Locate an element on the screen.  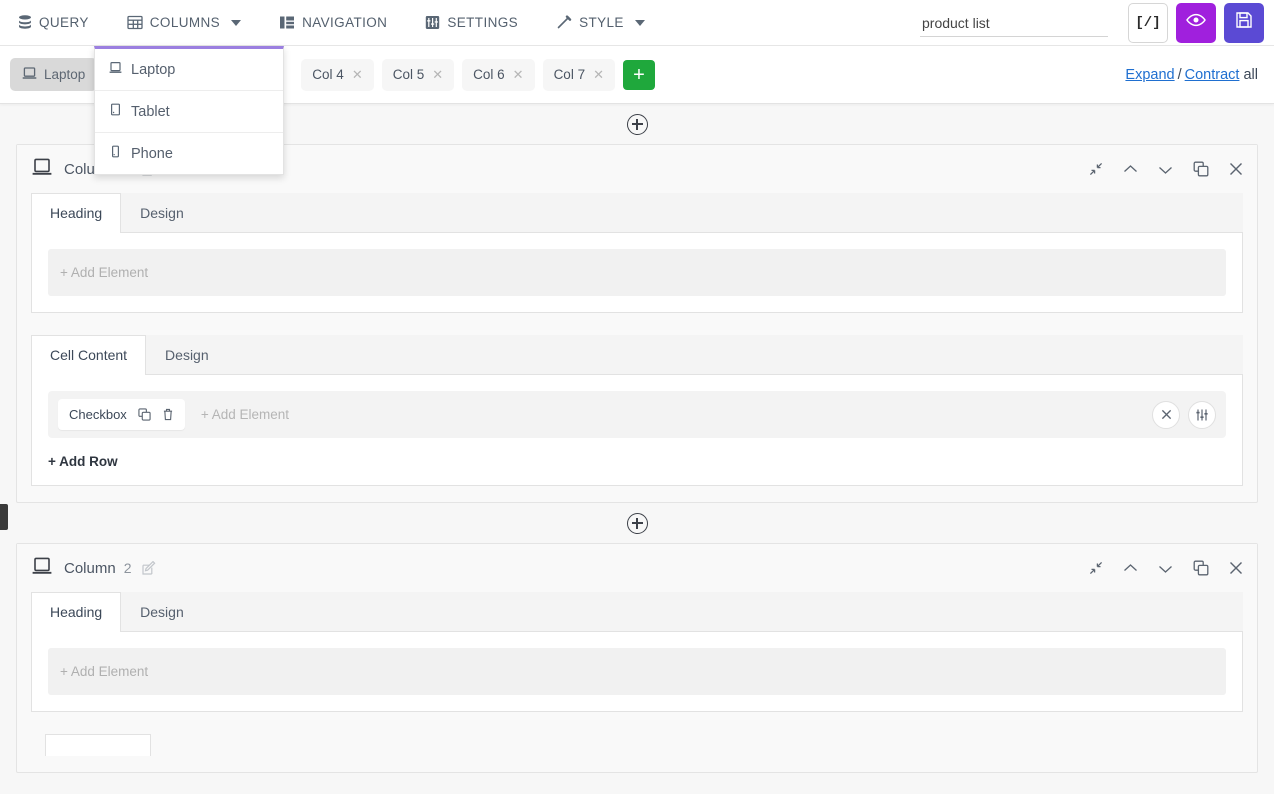
nav-item-settings: SETTINGS is located at coordinates (471, 22).